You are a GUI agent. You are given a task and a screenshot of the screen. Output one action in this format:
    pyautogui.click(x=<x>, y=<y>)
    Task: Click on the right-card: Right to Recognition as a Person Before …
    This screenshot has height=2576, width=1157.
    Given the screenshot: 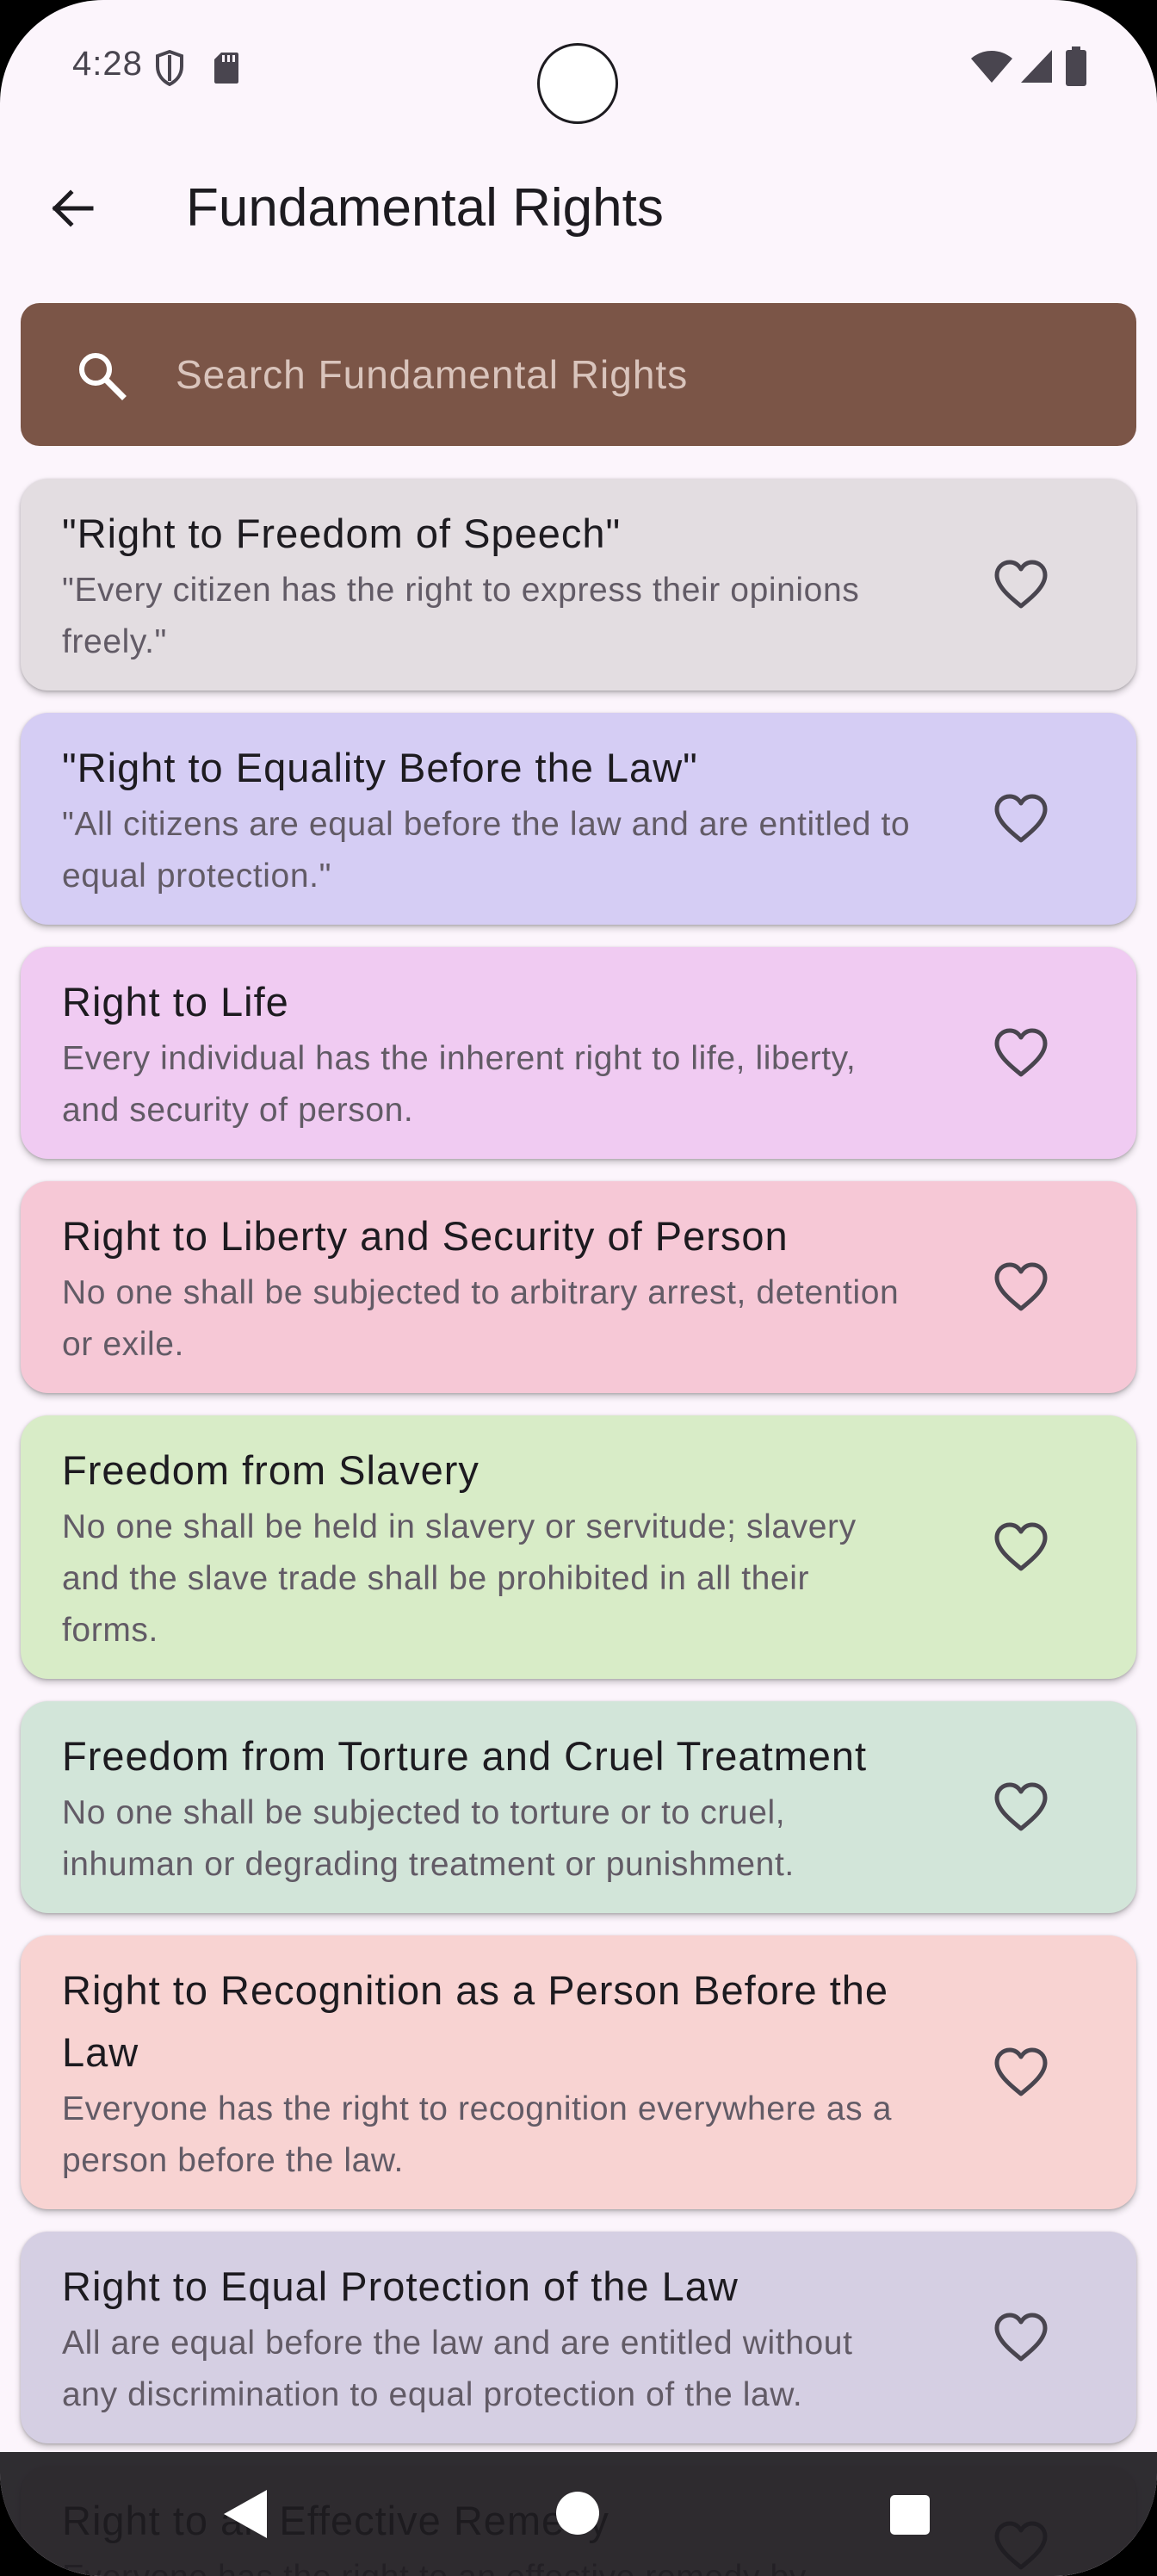 What is the action you would take?
    pyautogui.click(x=579, y=2072)
    